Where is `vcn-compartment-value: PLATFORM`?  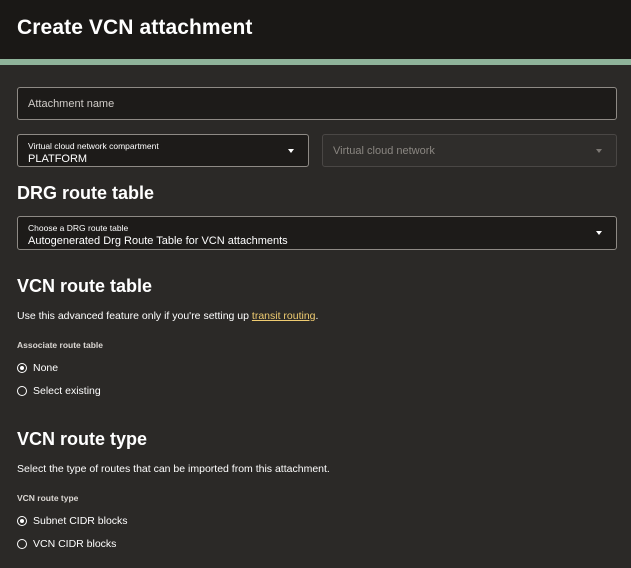
vcn-compartment-value: PLATFORM is located at coordinates (58, 159).